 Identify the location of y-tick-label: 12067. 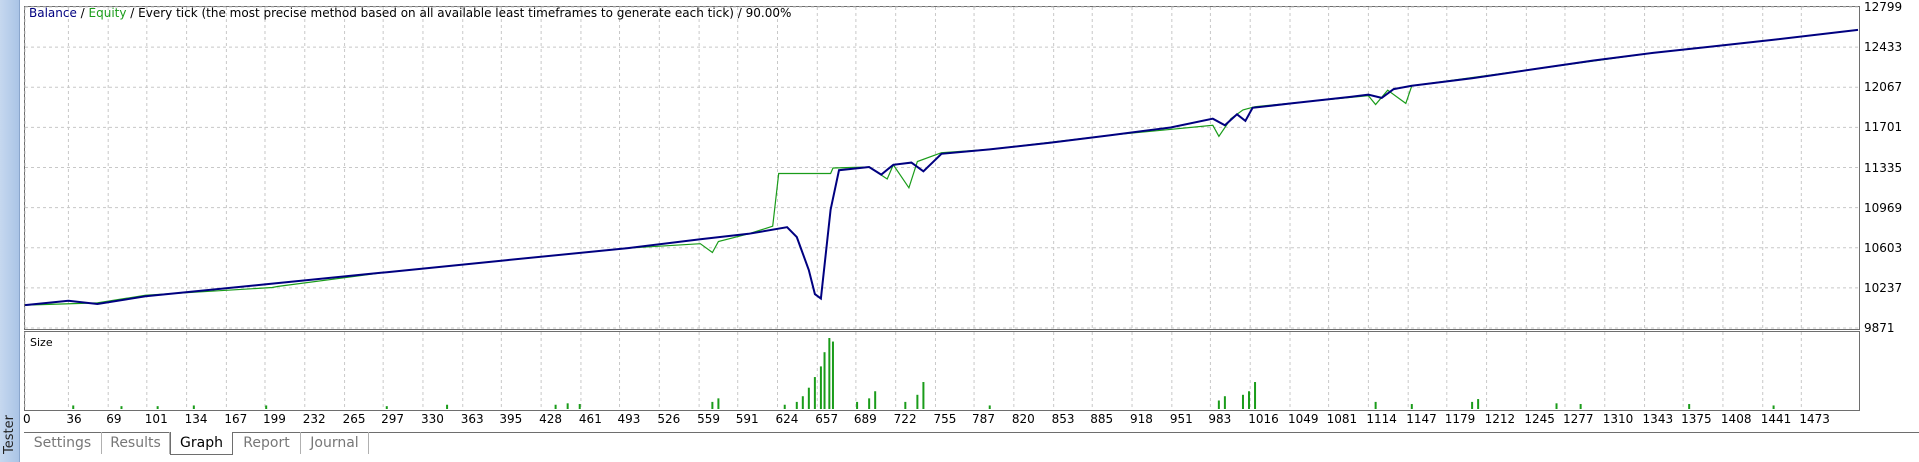
(1883, 87).